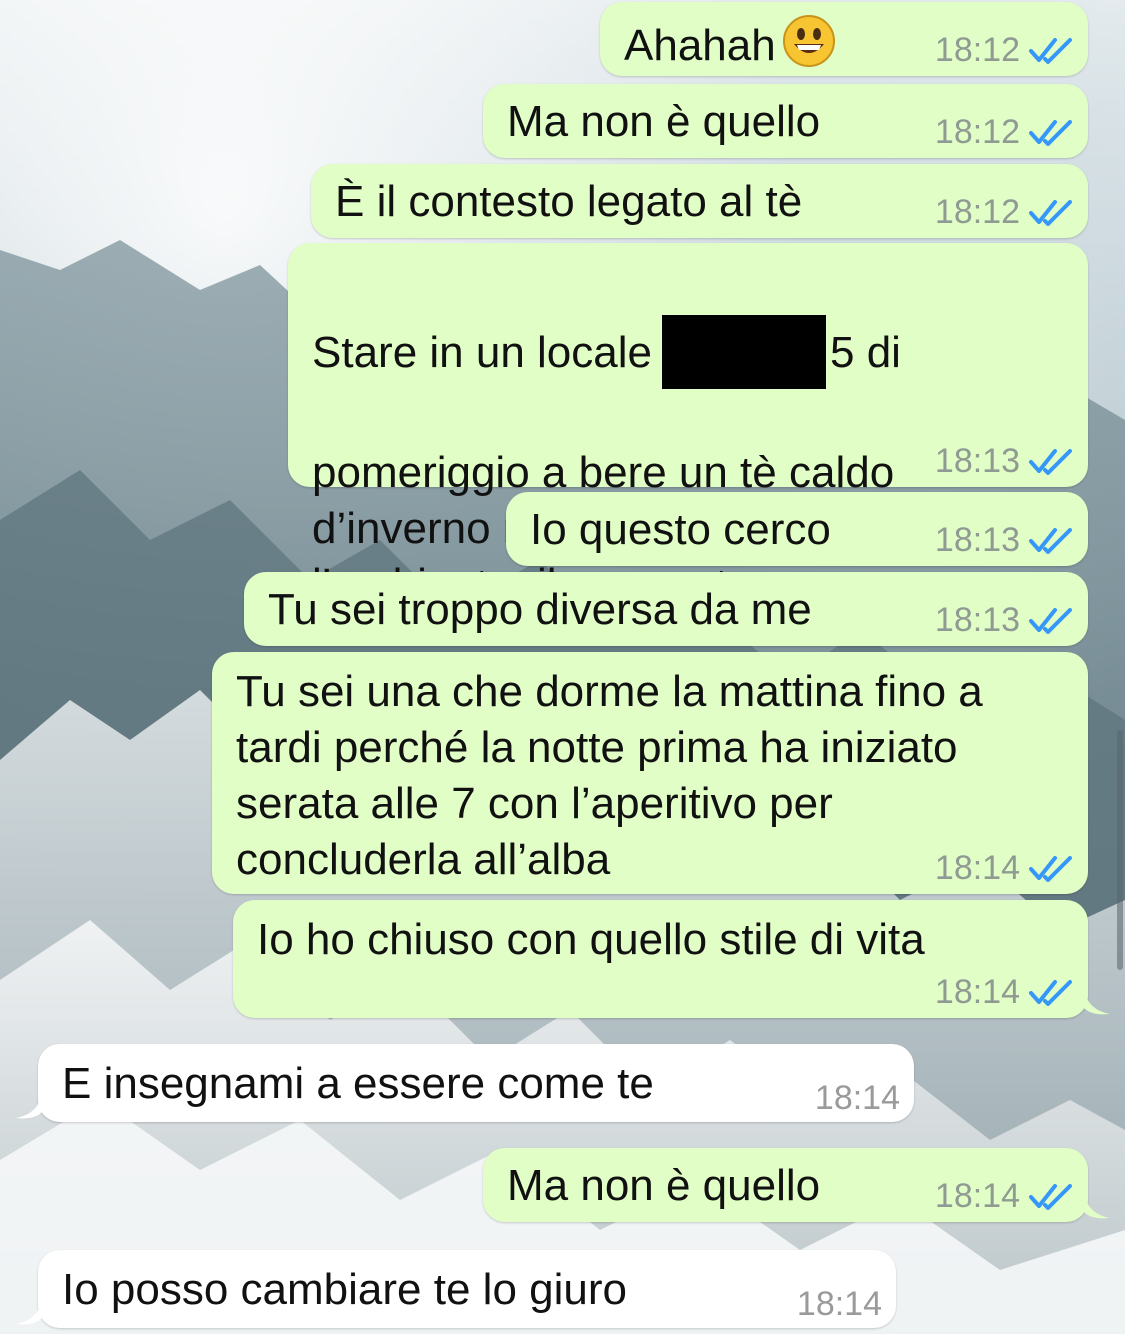 Image resolution: width=1125 pixels, height=1334 pixels. What do you see at coordinates (540, 609) in the screenshot?
I see `message-text: Tu sei troppo diversa da me` at bounding box center [540, 609].